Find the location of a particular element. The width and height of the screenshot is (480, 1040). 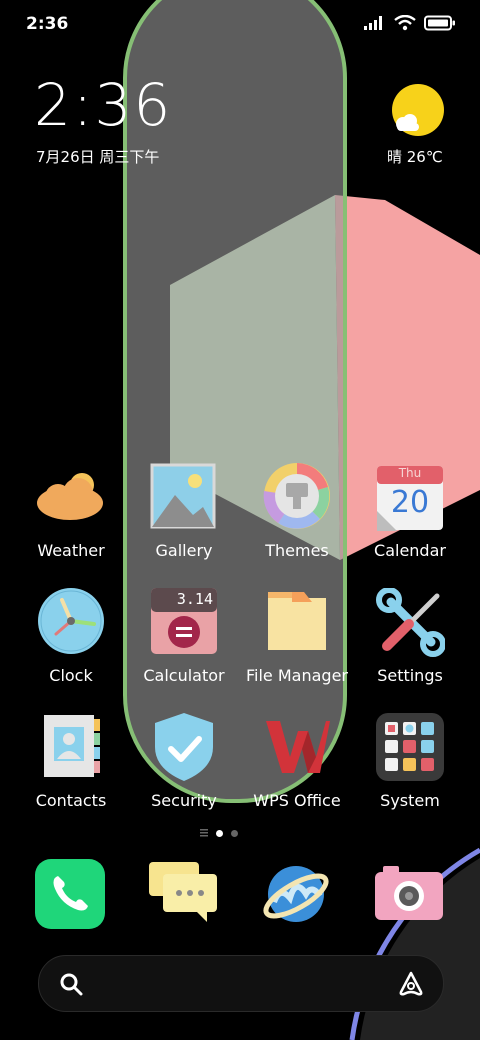

app-label: System is located at coordinates (410, 800).